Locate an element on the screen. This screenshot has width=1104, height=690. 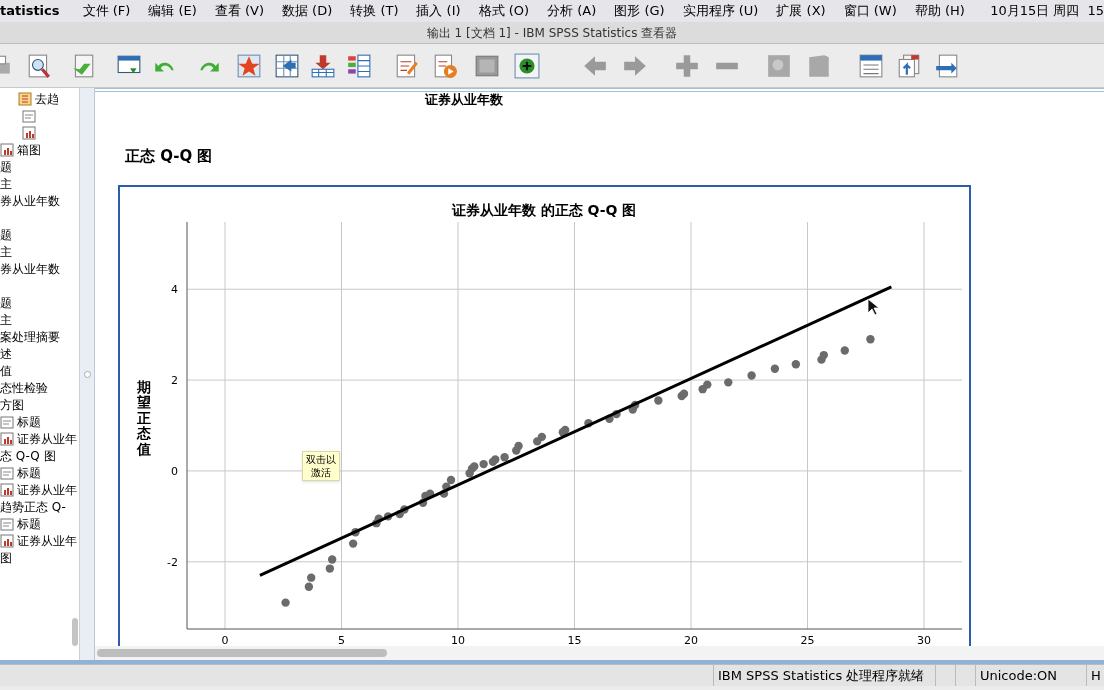
window-list-icon is located at coordinates (871, 65).